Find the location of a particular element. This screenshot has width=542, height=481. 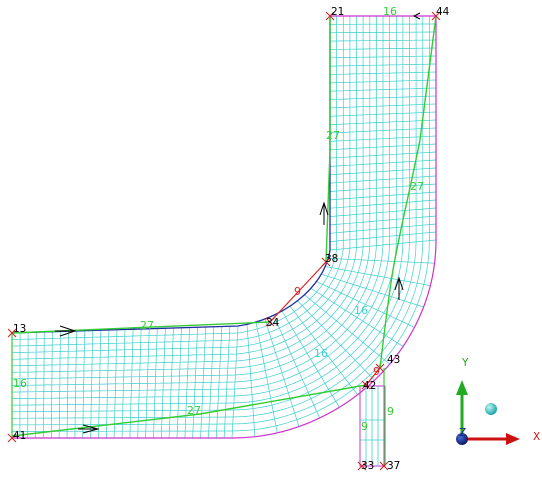

point-label-33: 33 is located at coordinates (367, 466).